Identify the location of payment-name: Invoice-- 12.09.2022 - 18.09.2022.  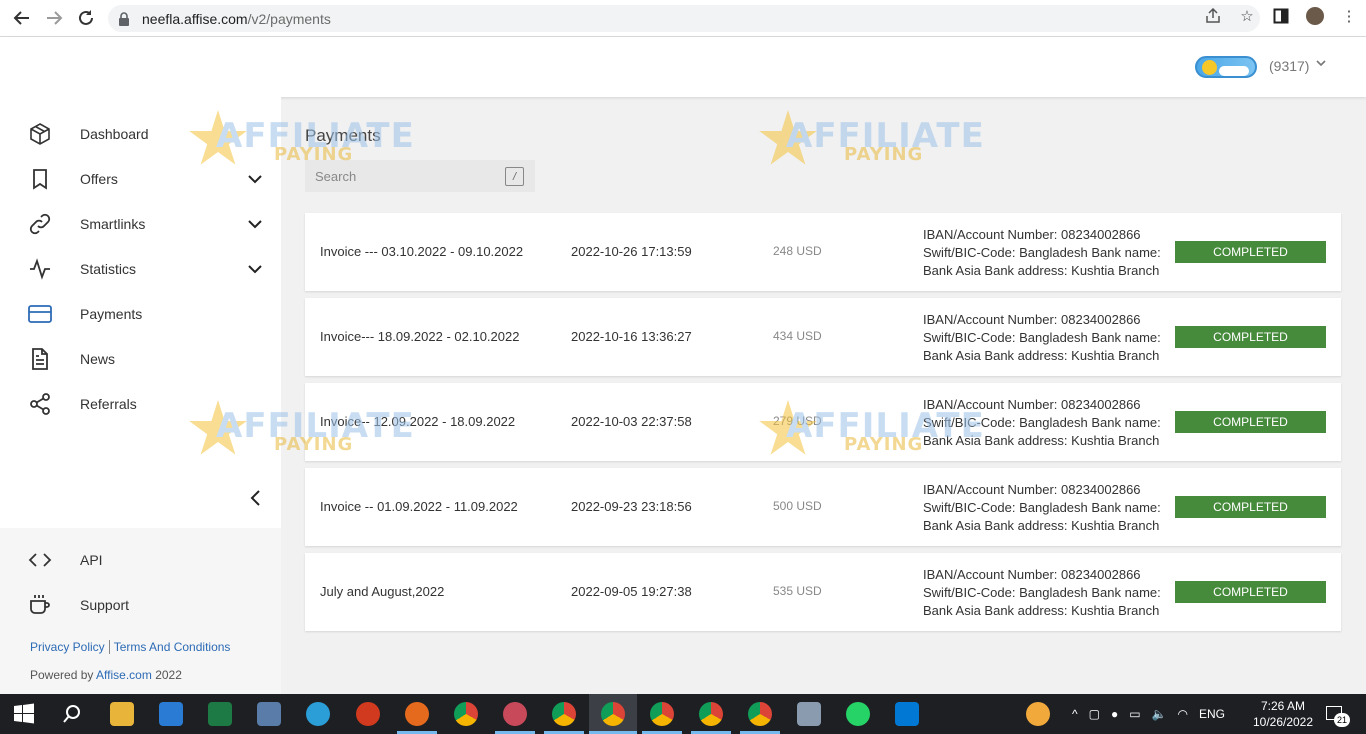
(418, 421).